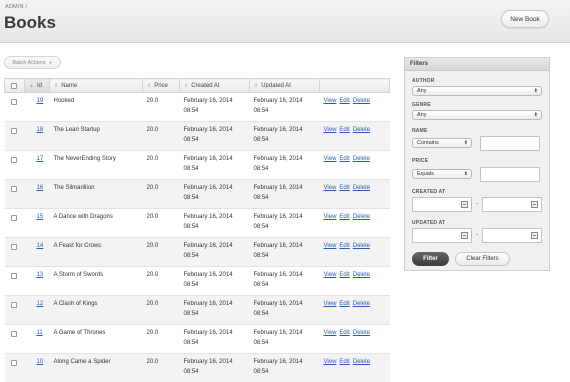  I want to click on column-header-updated-at: ⇕ Updated At, so click(284, 85).